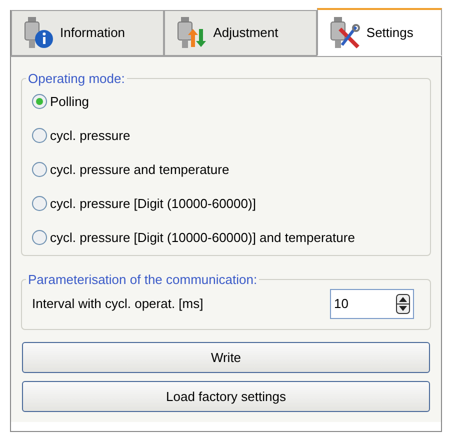 Image resolution: width=452 pixels, height=442 pixels. Describe the element at coordinates (202, 237) in the screenshot. I see `radio-label: cycl. pressure [Digit (10000-60000)] and temperature` at that location.